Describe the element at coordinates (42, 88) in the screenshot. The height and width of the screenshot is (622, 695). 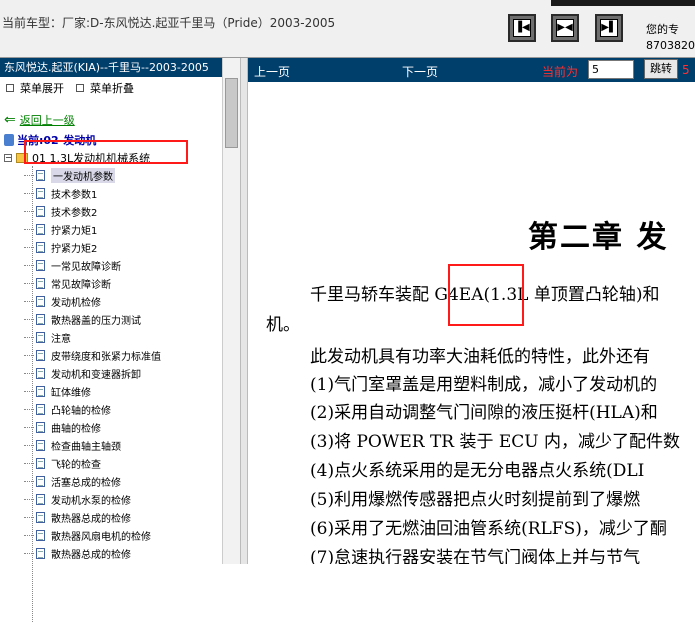
I see `menu-expand-label: 菜单展开` at that location.